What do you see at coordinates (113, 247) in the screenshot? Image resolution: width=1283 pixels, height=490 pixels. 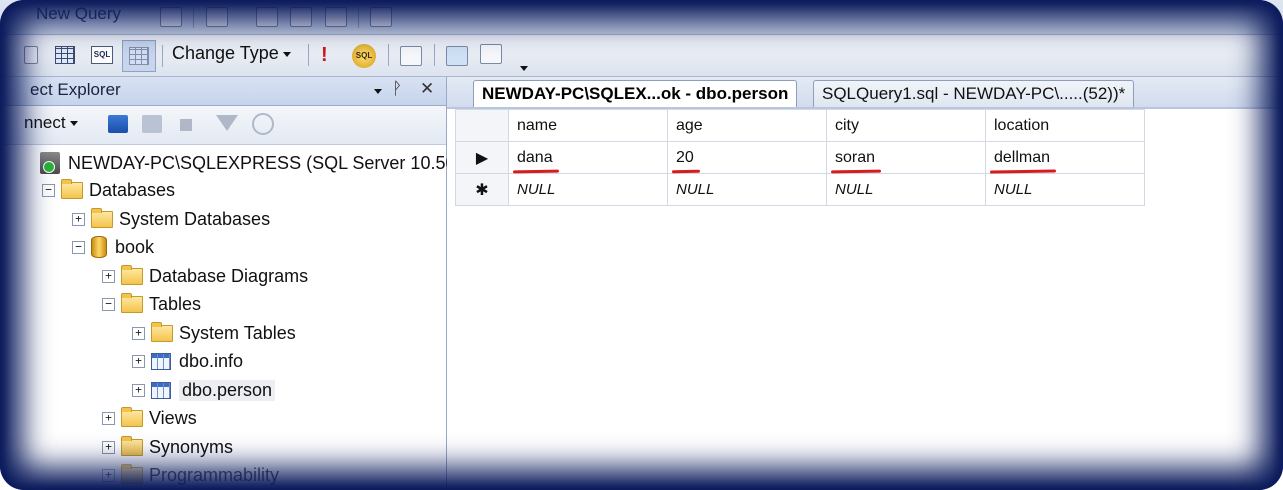 I see `tree-item-book: − book` at bounding box center [113, 247].